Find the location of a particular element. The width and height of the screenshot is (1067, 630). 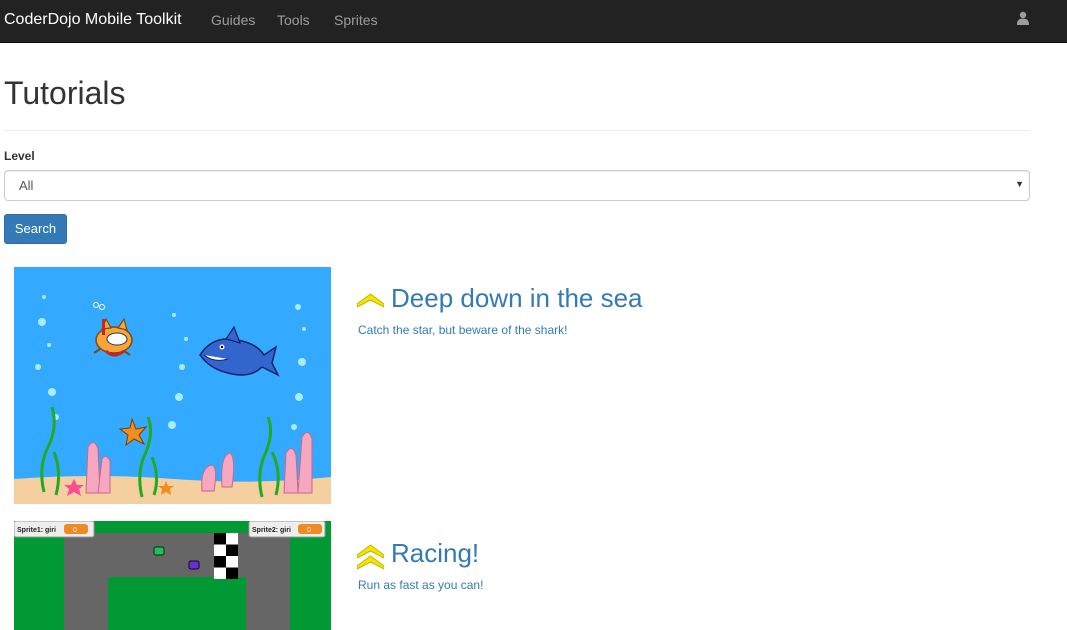

user-icon is located at coordinates (1023, 18).